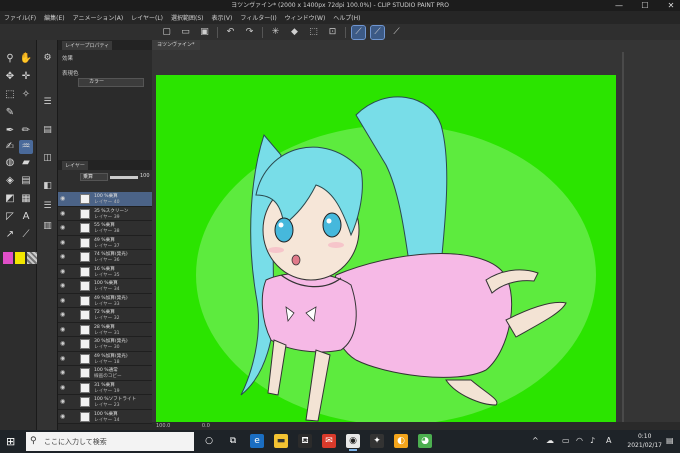 Image resolution: width=680 pixels, height=453 pixels. Describe the element at coordinates (249, 32) in the screenshot. I see `redo-icon: ↷` at that location.